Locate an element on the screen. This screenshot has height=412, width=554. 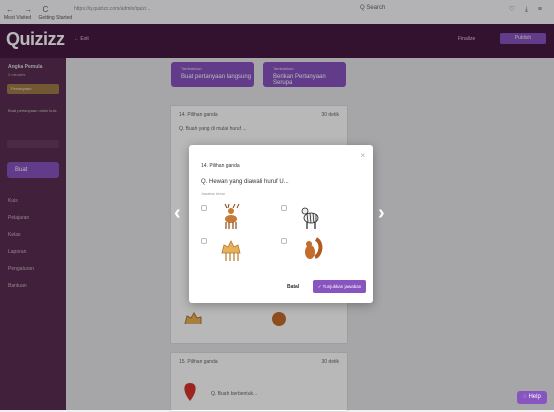
close-icon: × is located at coordinates (362, 155).